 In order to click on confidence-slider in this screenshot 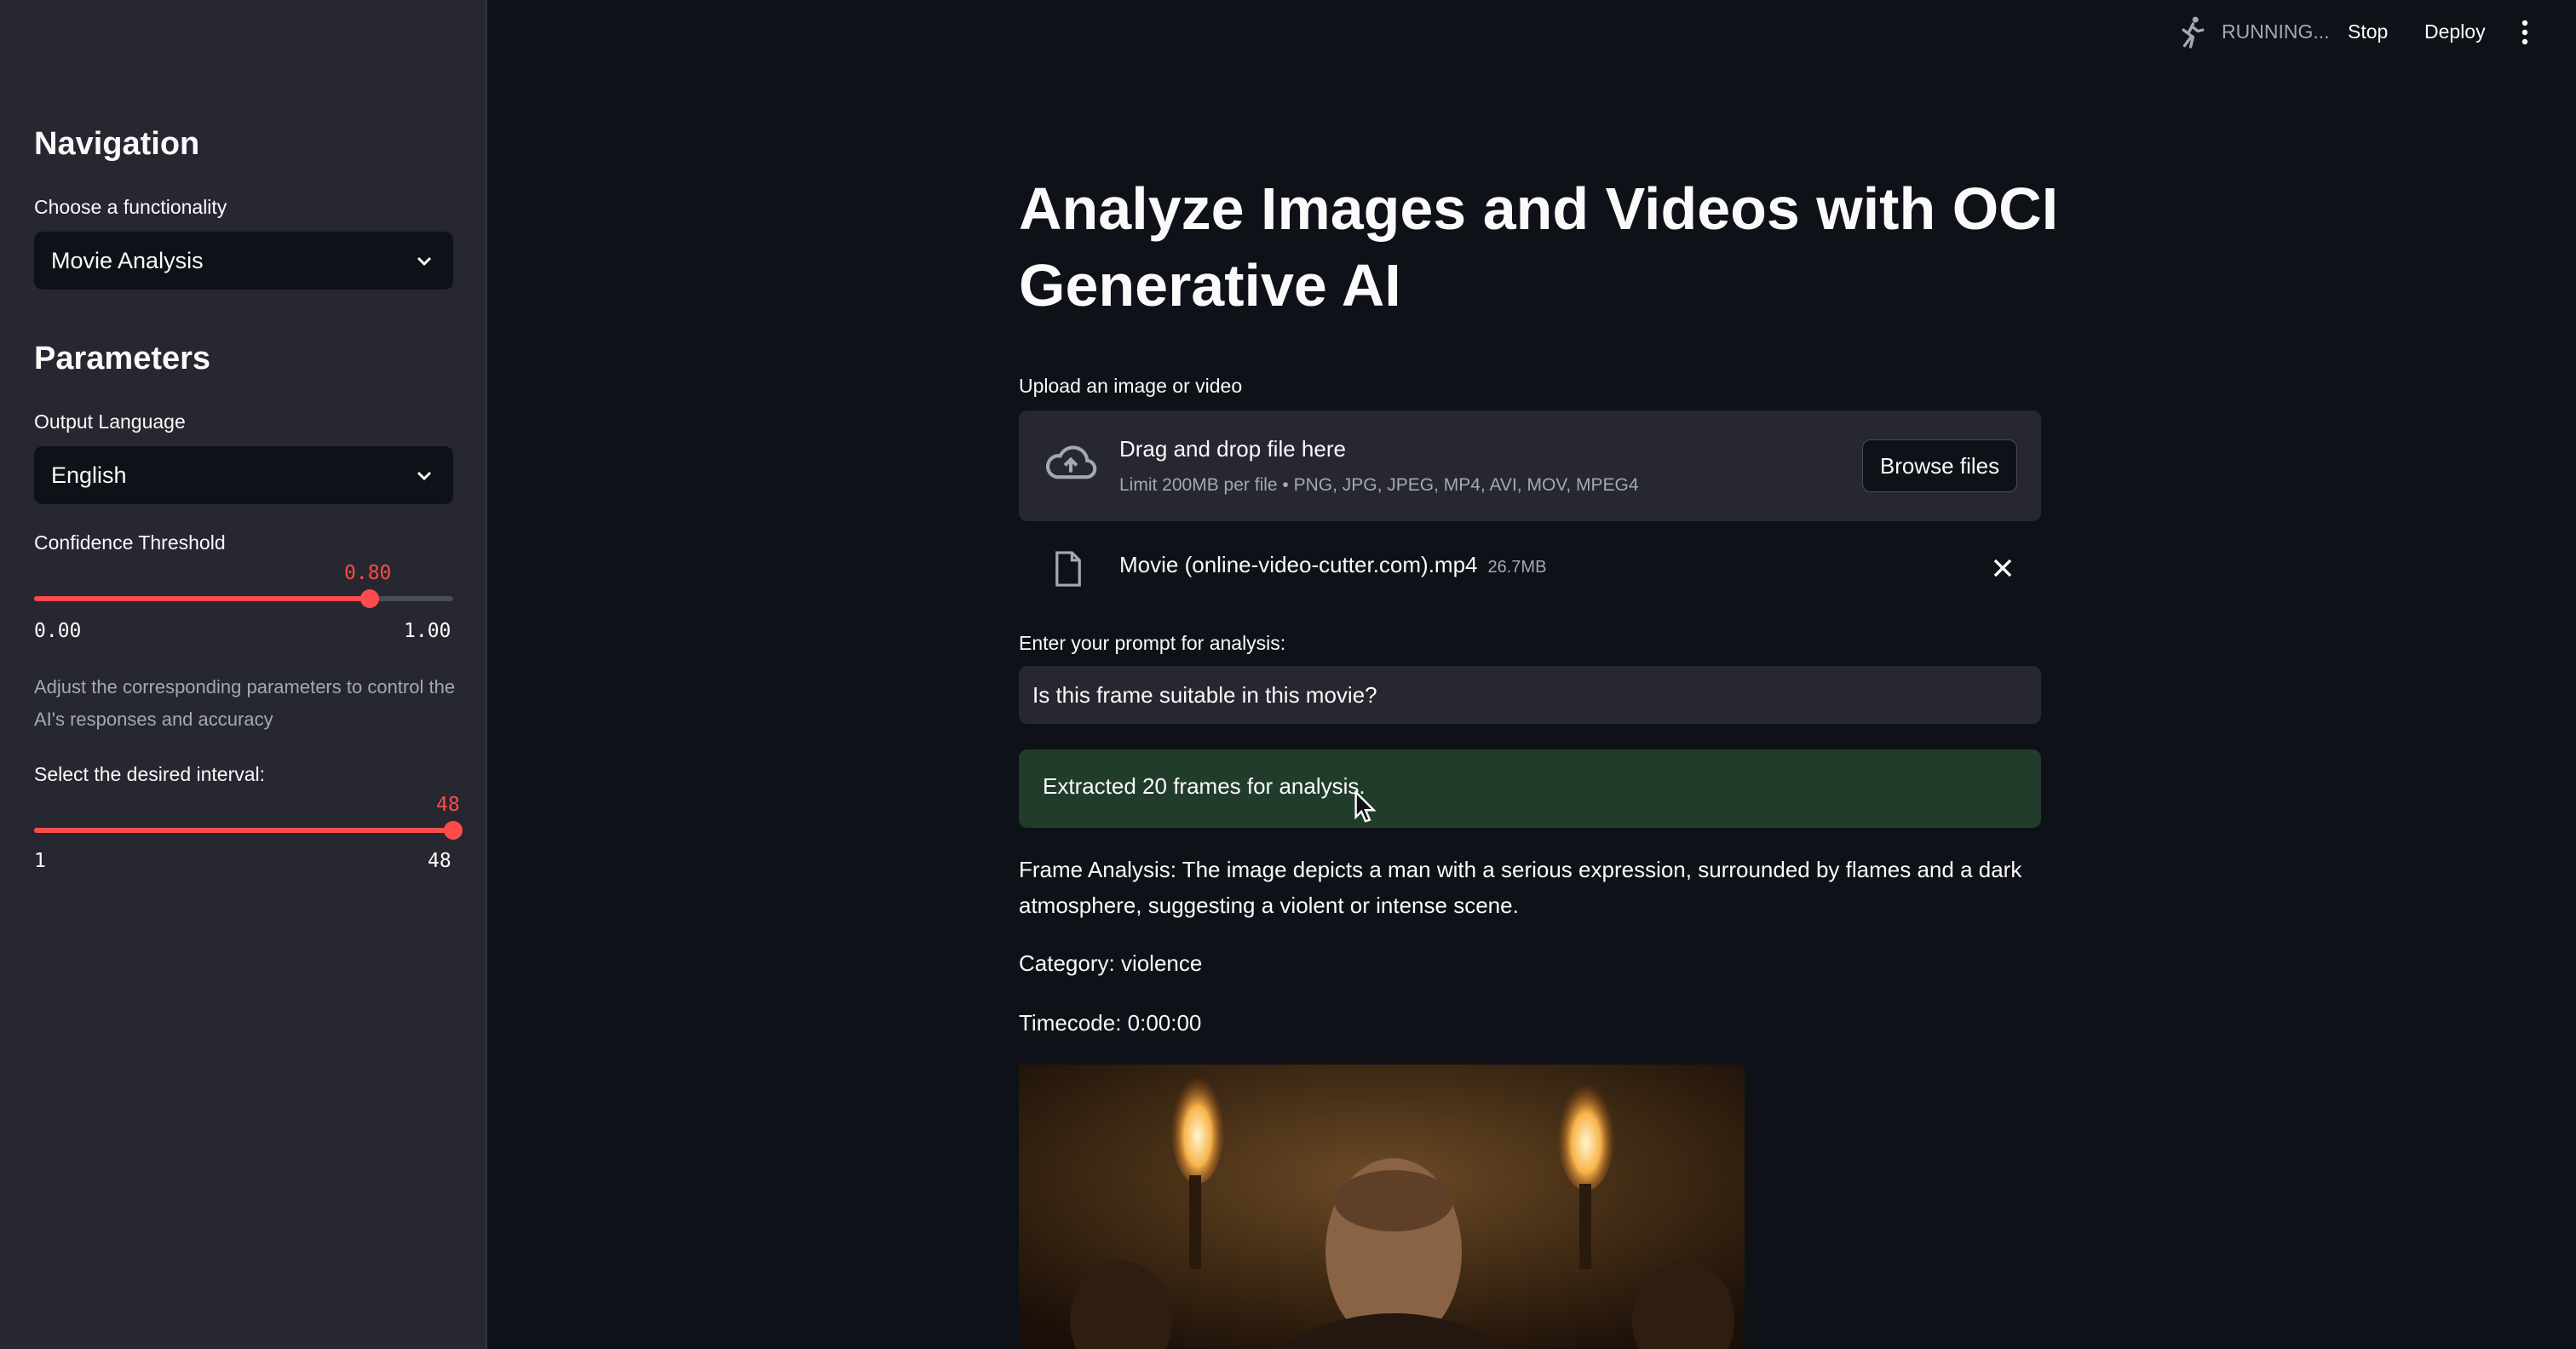, I will do `click(244, 598)`.